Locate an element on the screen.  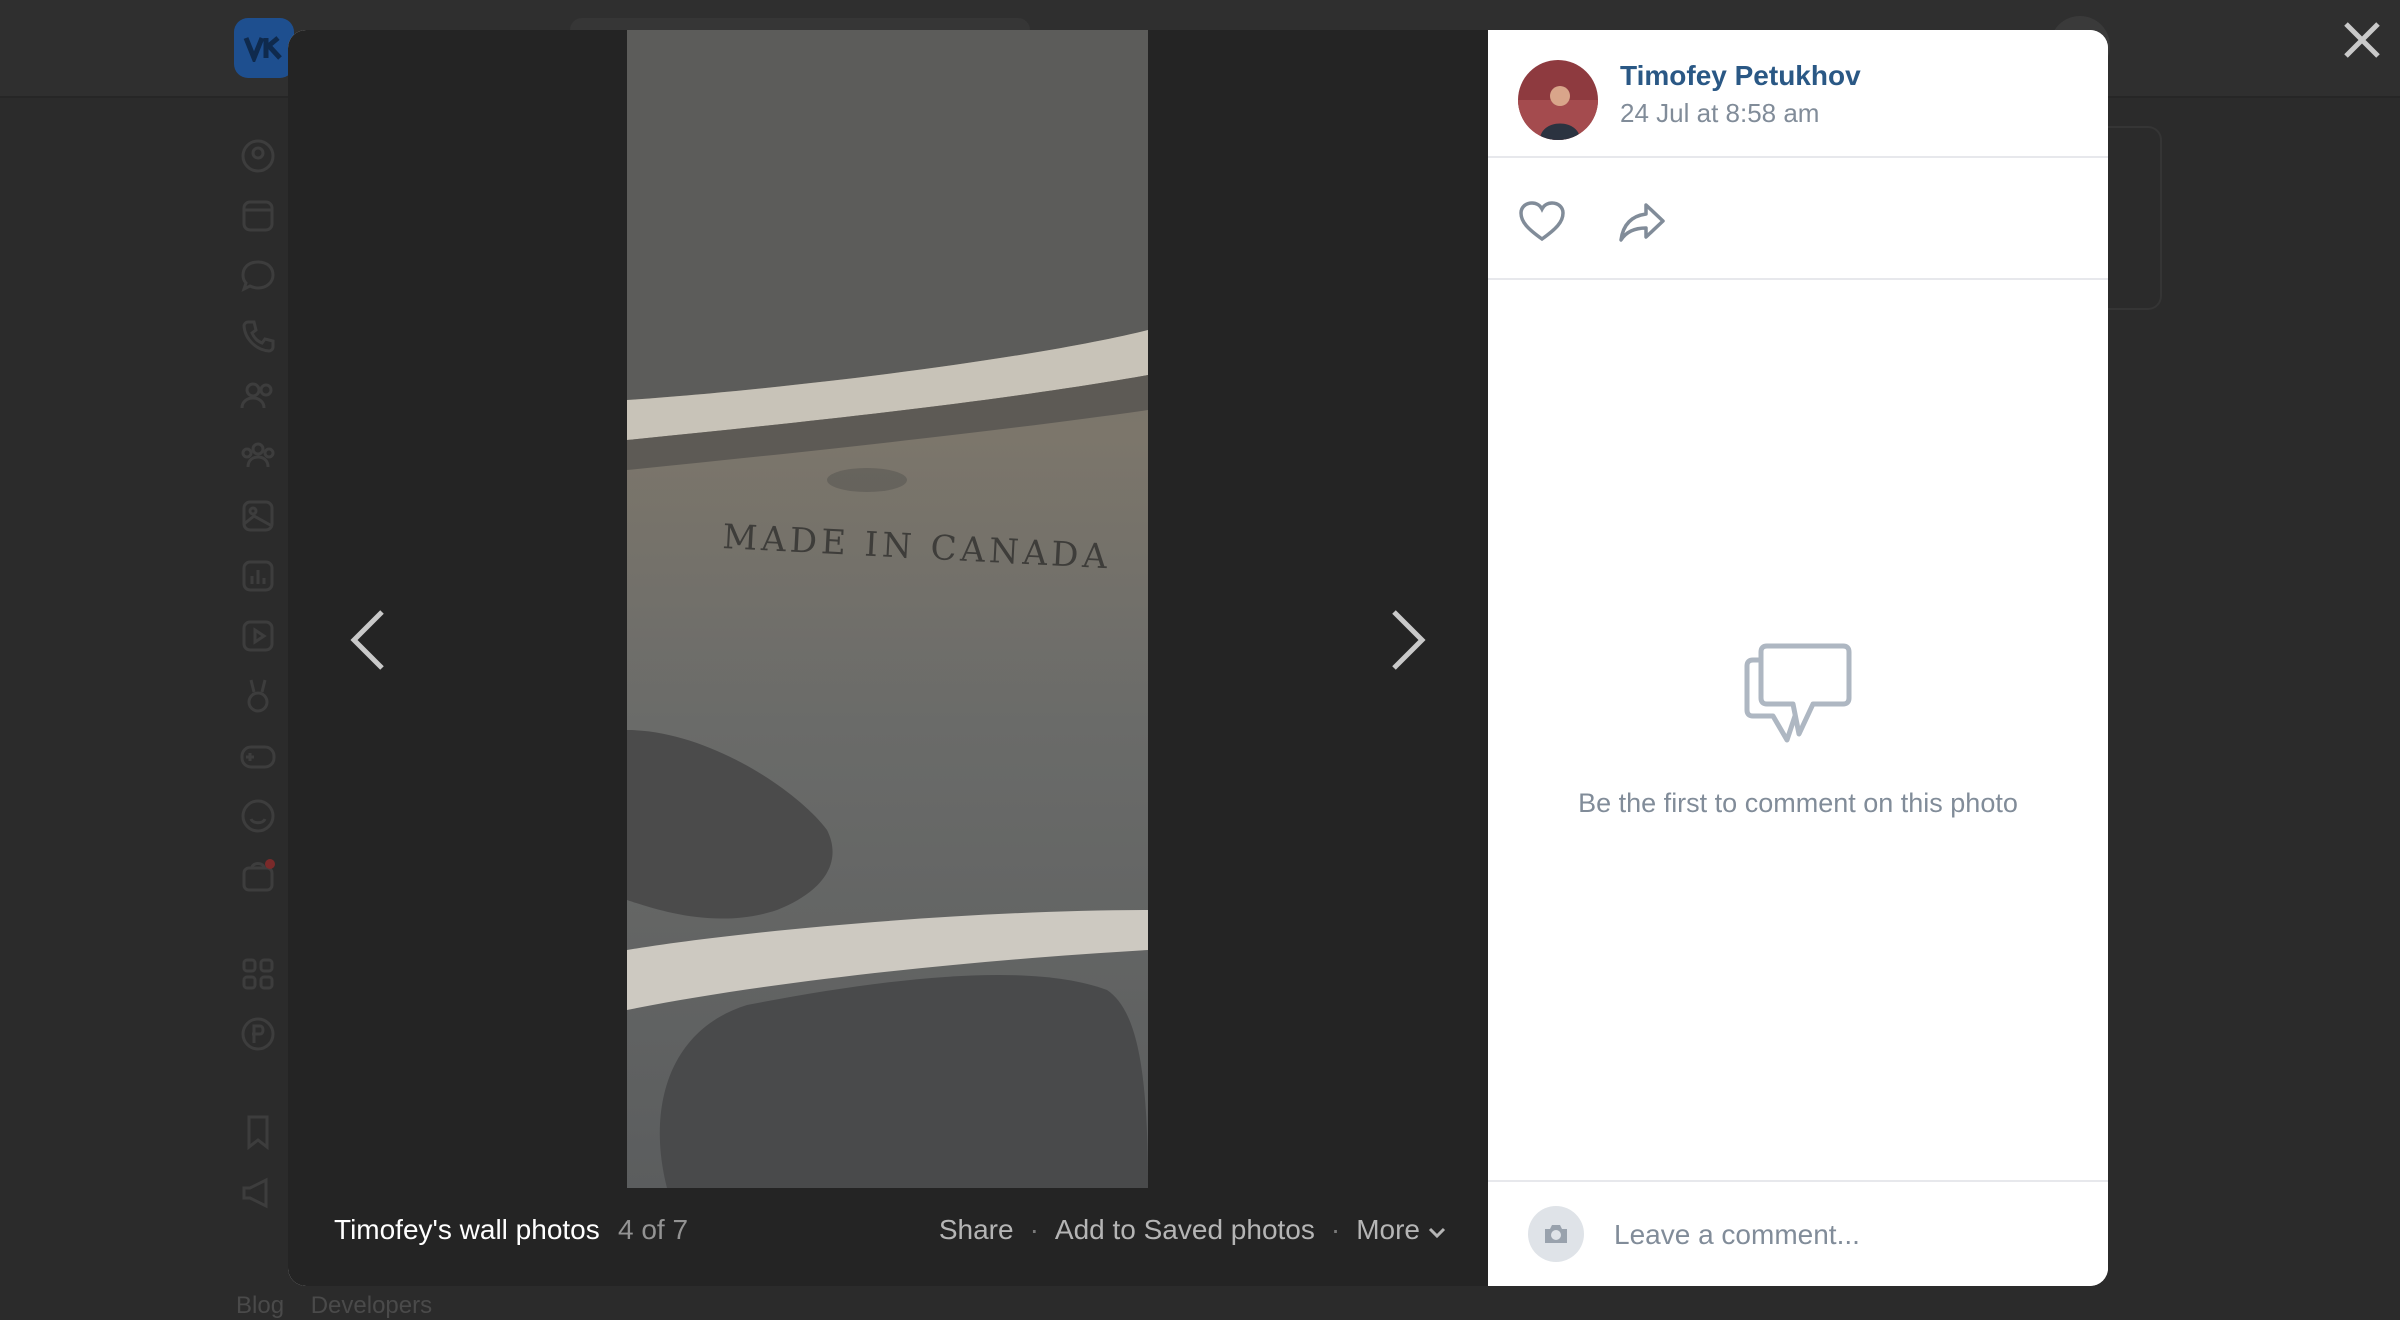
chevron-right-icon is located at coordinates (1409, 640).